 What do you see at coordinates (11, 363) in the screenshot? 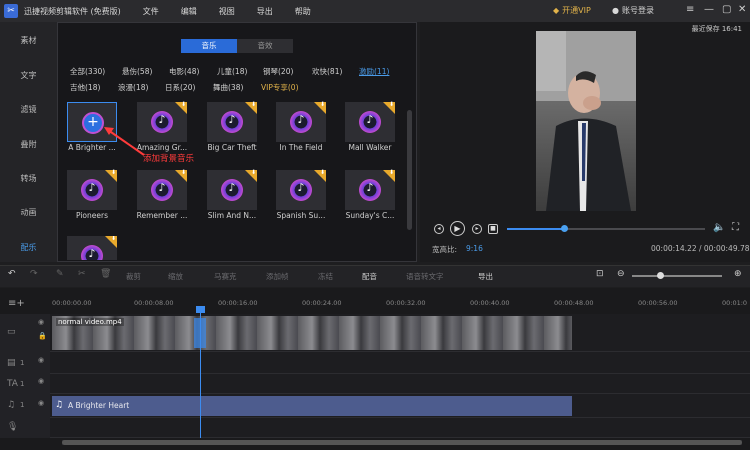
I see `film-icon: ▤` at bounding box center [11, 363].